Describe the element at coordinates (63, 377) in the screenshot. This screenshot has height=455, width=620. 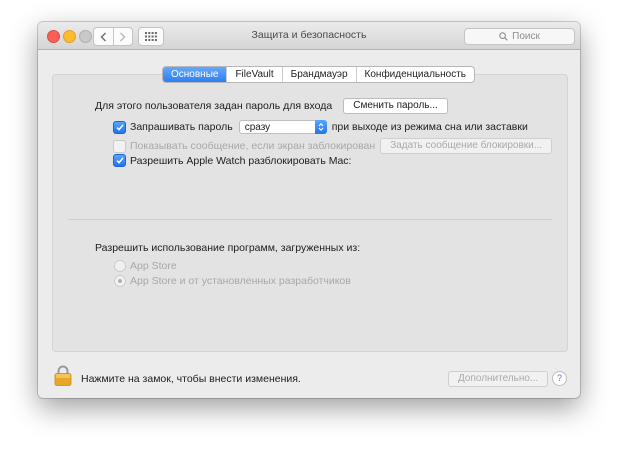
I see `lock-icon` at that location.